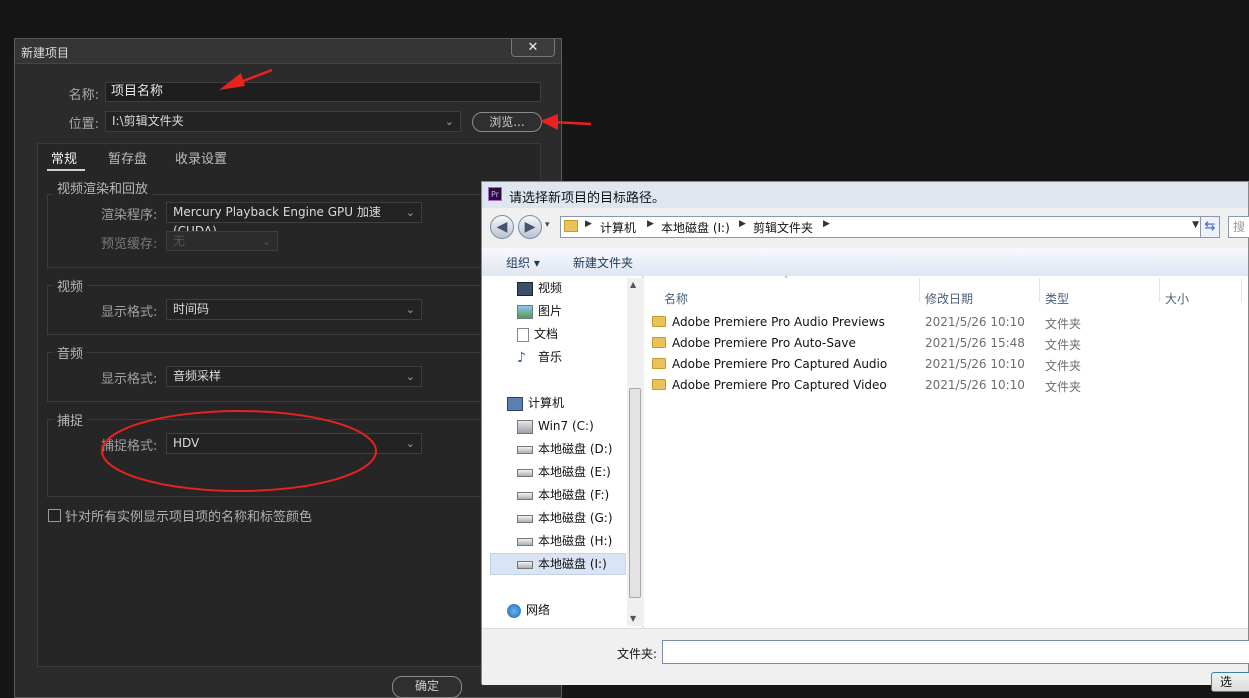 This screenshot has height=698, width=1249. I want to click on annotation-arrowhead-name, so click(232, 81).